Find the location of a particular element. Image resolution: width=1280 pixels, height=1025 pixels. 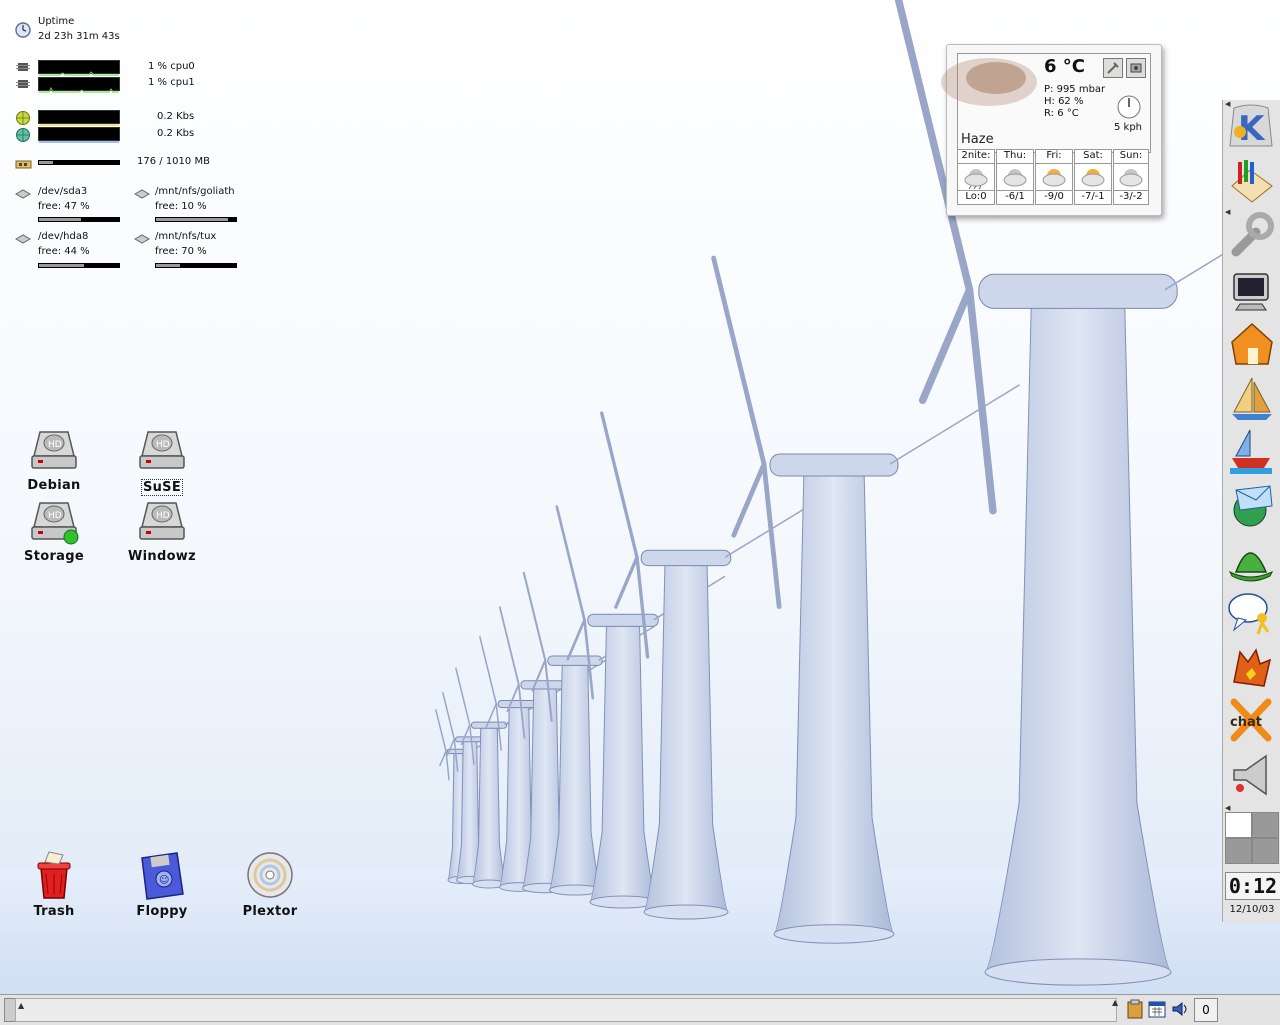

desktop-icon-label: Floppy is located at coordinates (162, 911).